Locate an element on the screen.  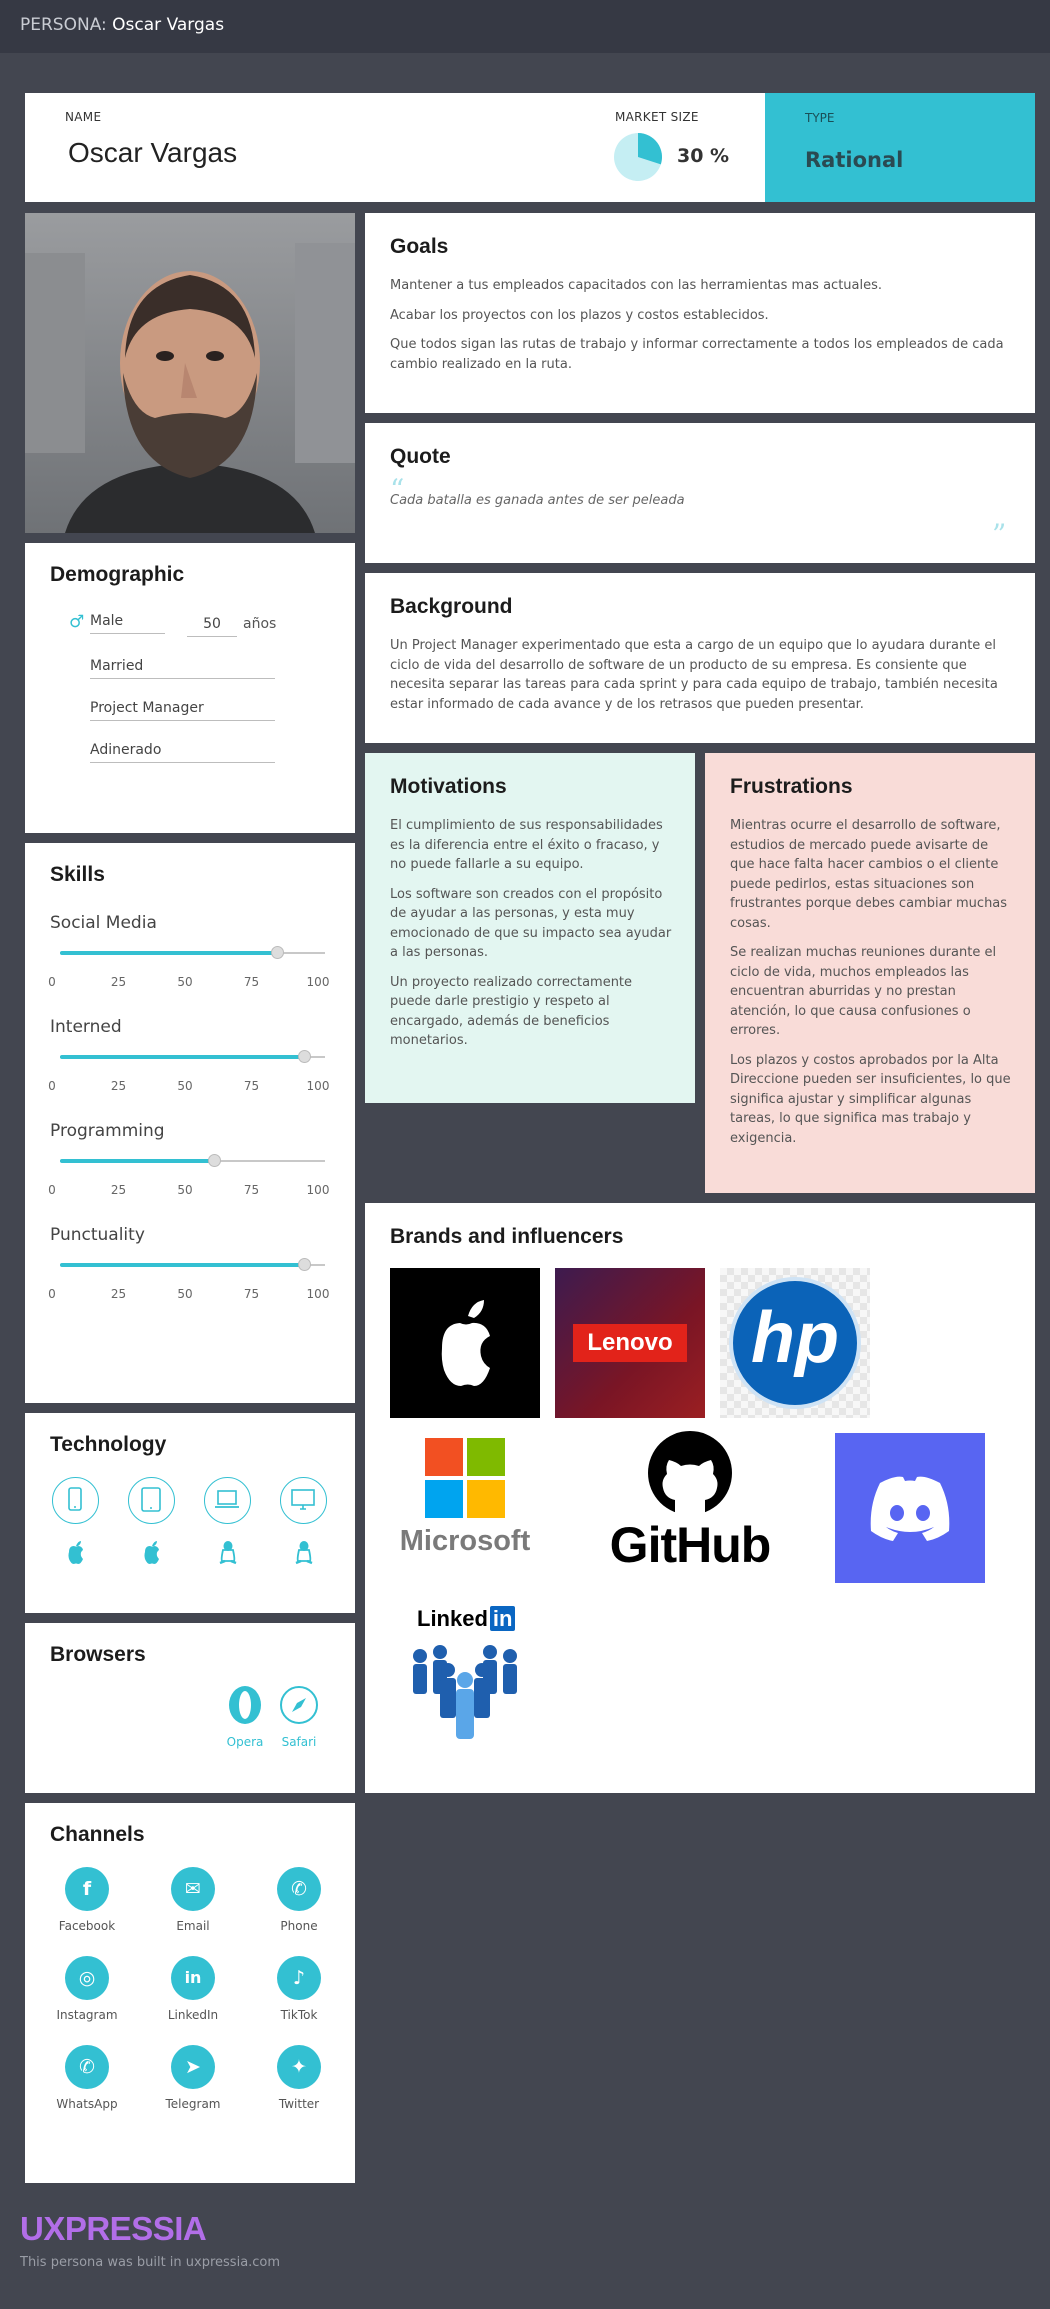
skills-title: Skills is located at coordinates (77, 874).